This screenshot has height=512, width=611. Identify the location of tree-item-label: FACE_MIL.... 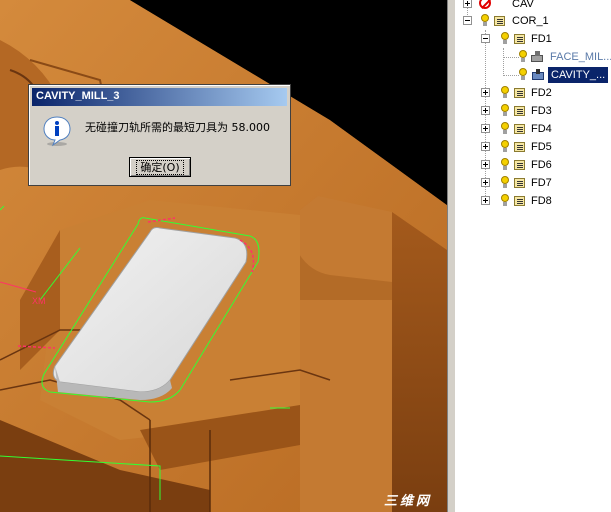
(580, 57).